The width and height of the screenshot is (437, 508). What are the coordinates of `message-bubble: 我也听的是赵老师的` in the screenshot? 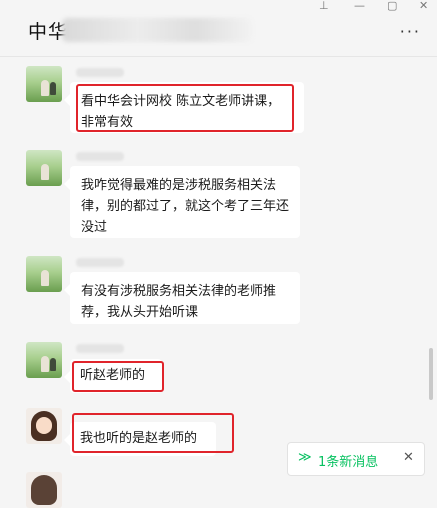 It's located at (140, 439).